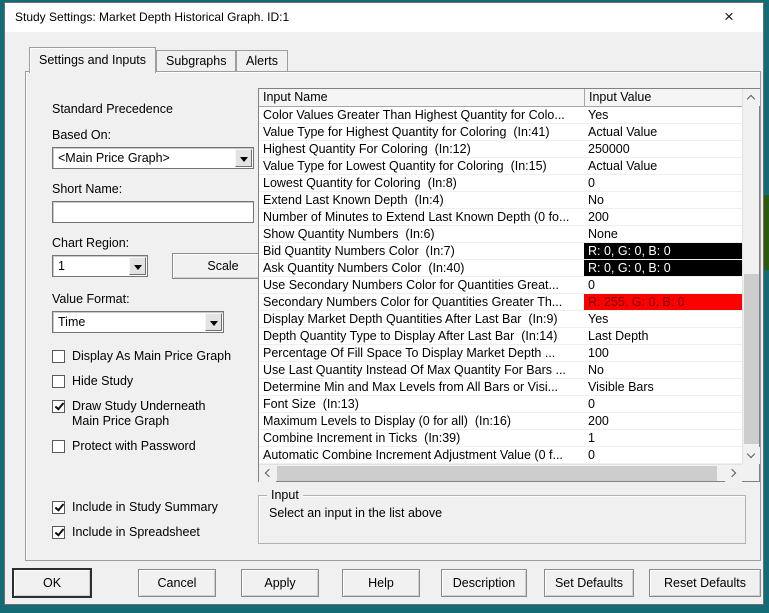 Image resolution: width=769 pixels, height=613 pixels. Describe the element at coordinates (164, 381) in the screenshot. I see `checkbox-hide-study: Hide Study` at that location.